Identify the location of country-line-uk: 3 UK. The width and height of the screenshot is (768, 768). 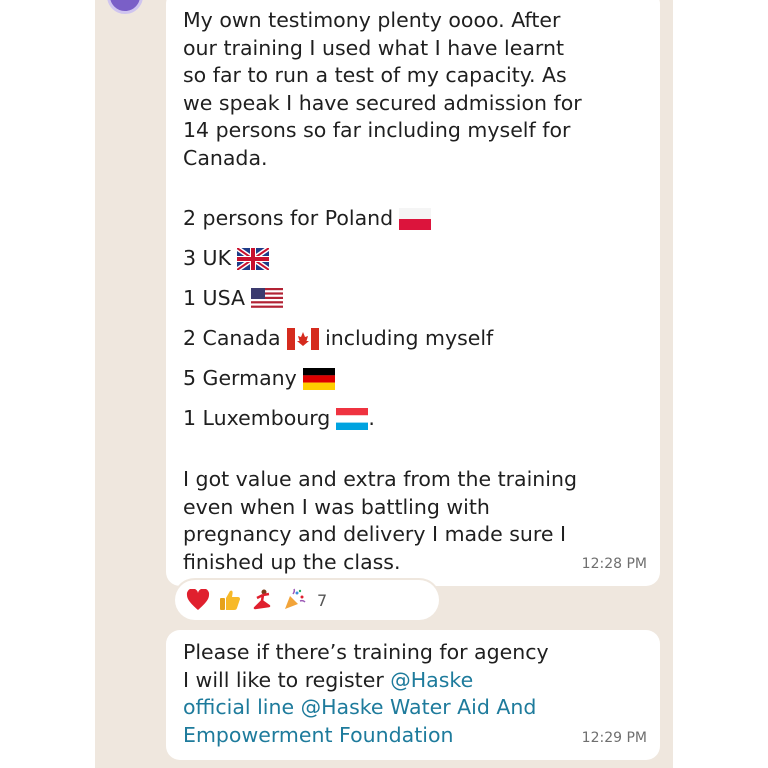
(413, 259).